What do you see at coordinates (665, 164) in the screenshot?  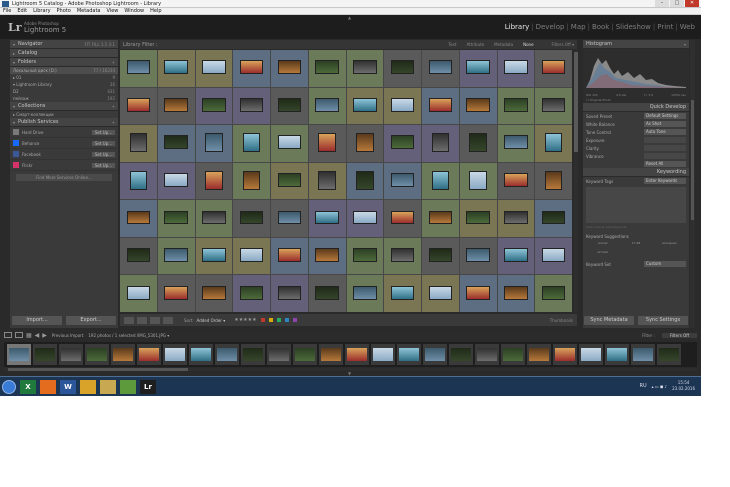 I see `quick-develop-control: Reset All` at bounding box center [665, 164].